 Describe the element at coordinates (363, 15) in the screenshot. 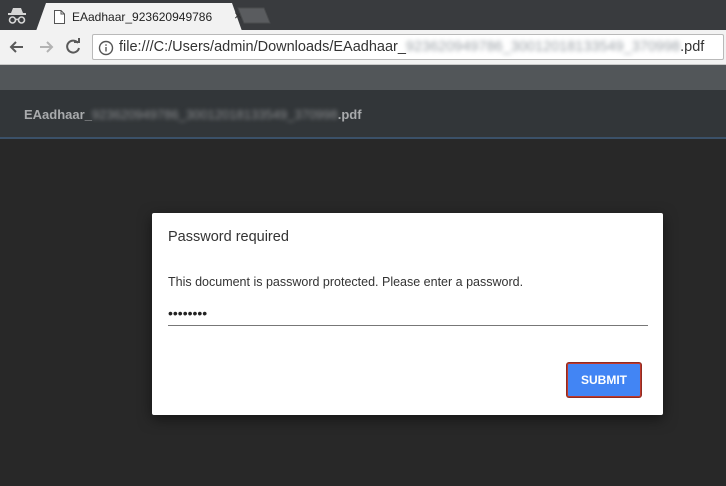

I see `tab-strip: EAadhaar_923620949786 ×` at that location.